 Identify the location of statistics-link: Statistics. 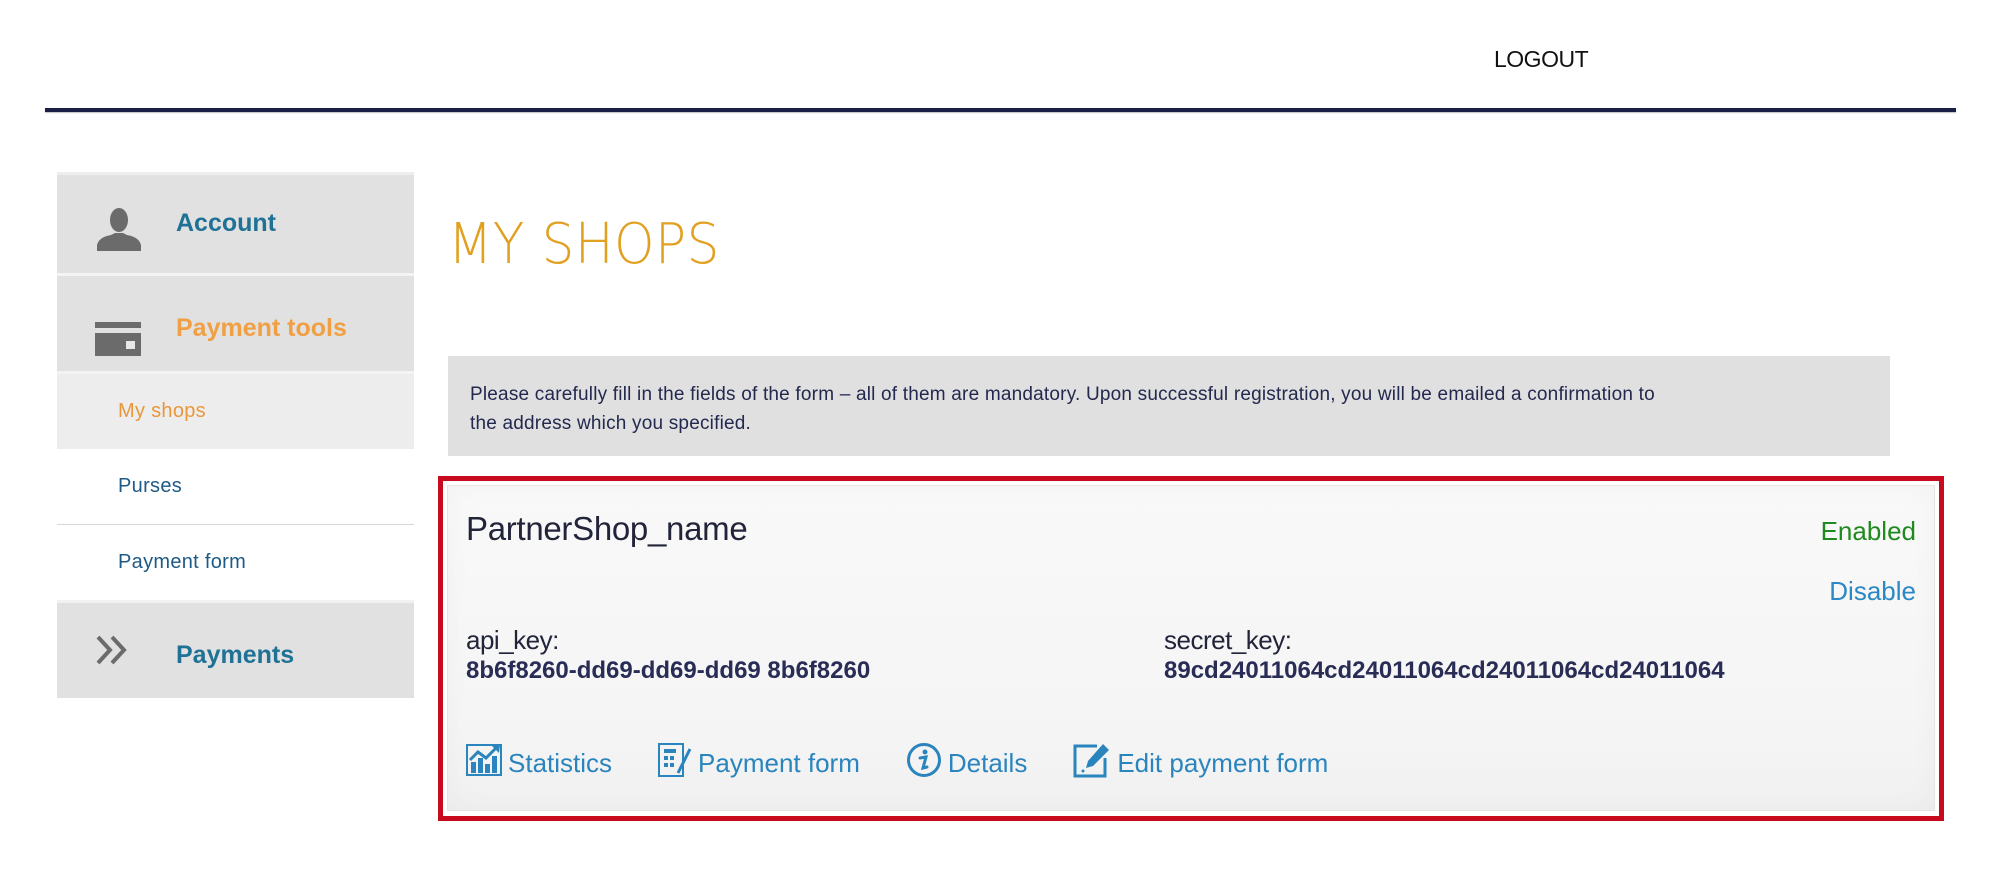
(539, 763).